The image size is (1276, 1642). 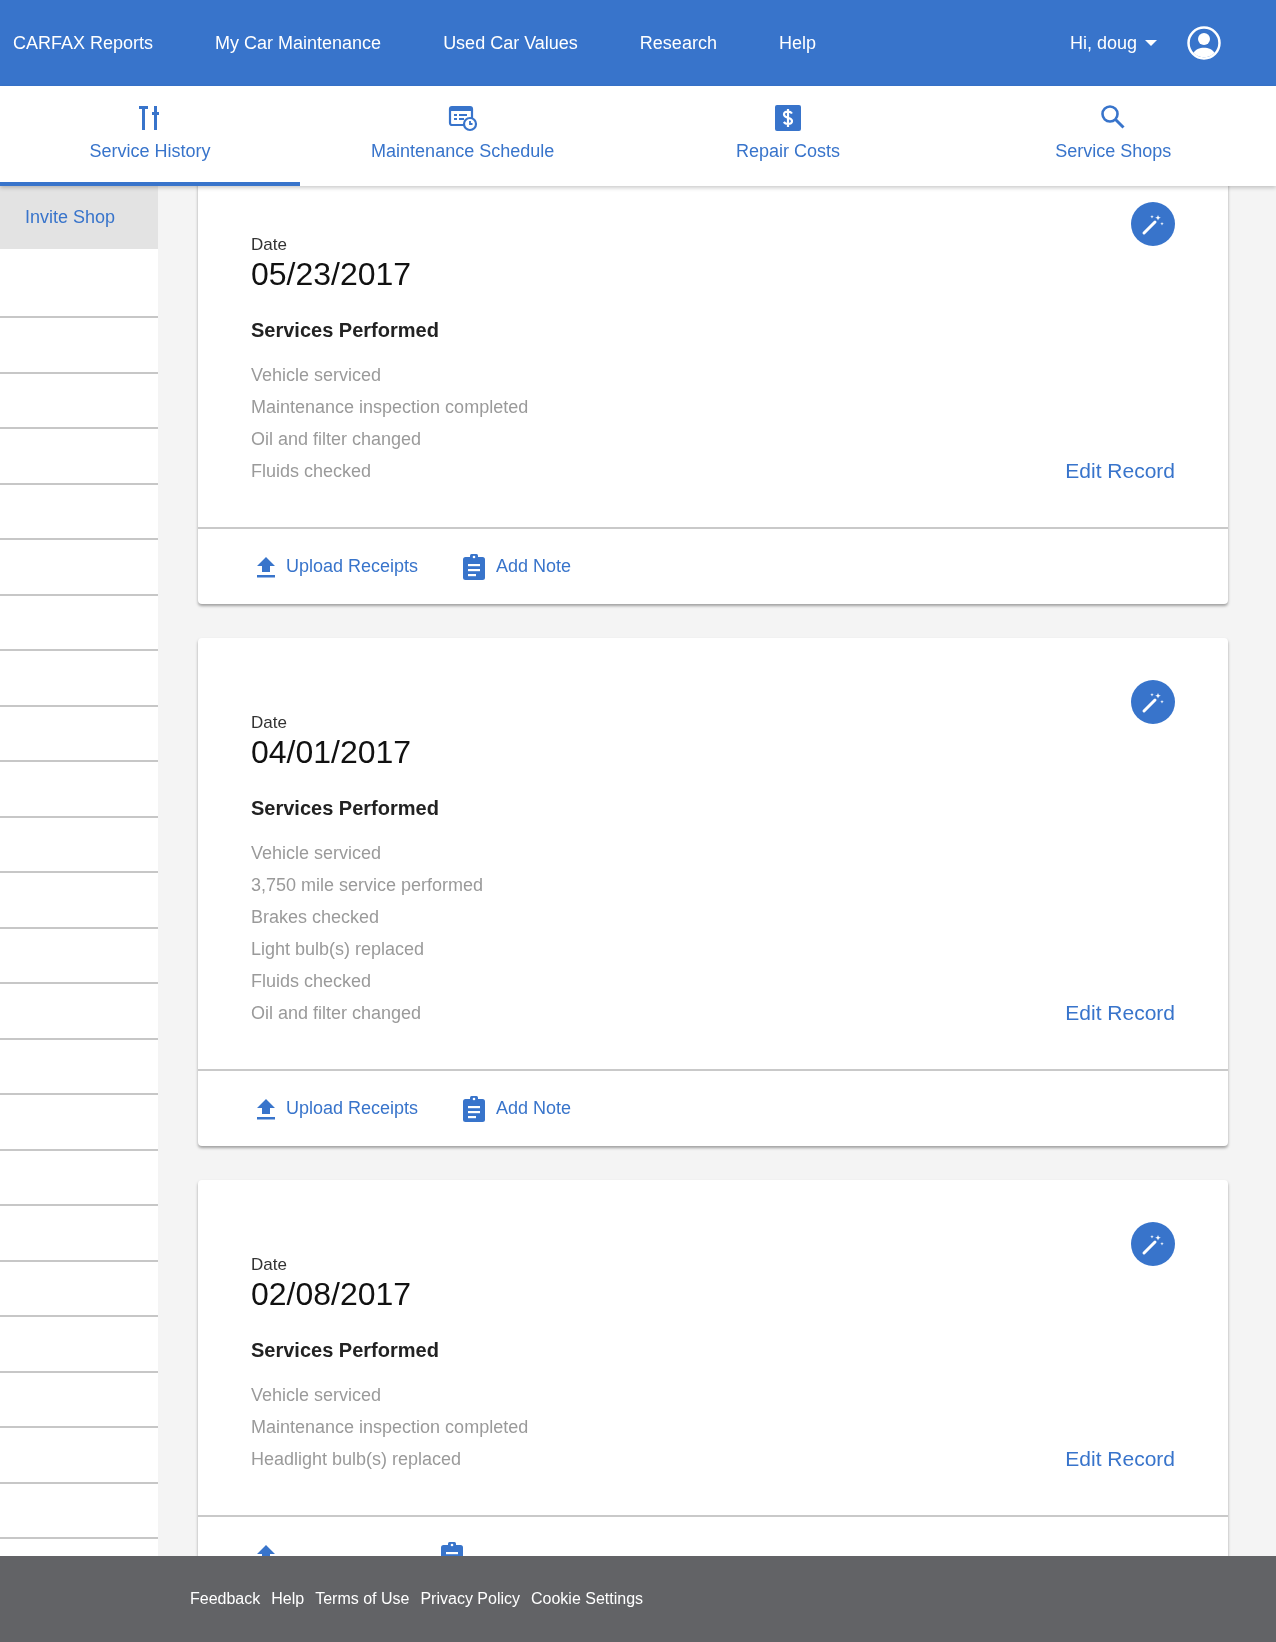 What do you see at coordinates (510, 43) in the screenshot?
I see `nav-link: Used Car Values` at bounding box center [510, 43].